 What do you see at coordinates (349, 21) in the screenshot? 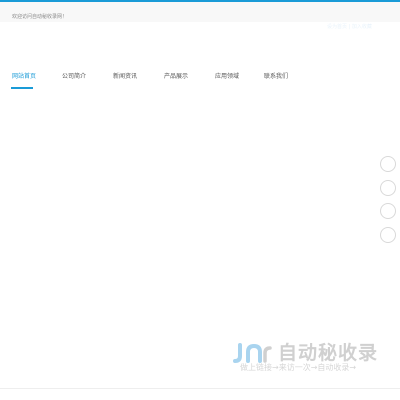
I see `top-right-links: 设为首页 | 加入收藏` at bounding box center [349, 21].